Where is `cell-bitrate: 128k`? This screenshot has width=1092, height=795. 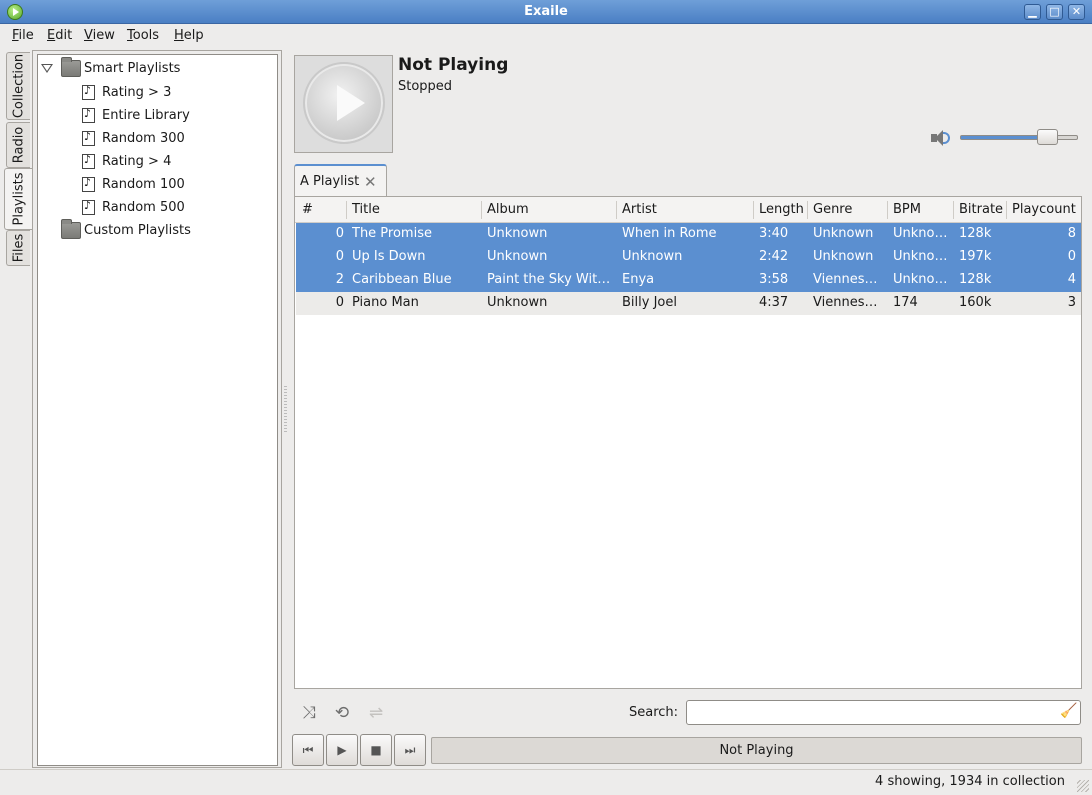 cell-bitrate: 128k is located at coordinates (975, 233).